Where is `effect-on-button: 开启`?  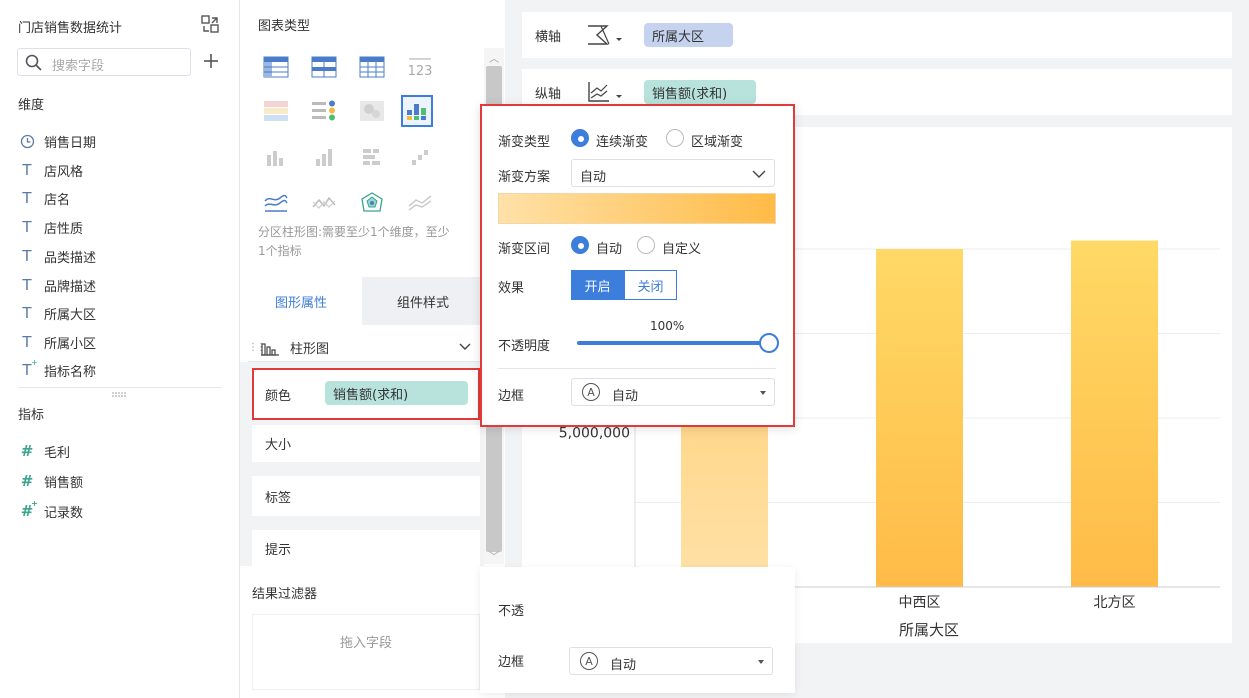 effect-on-button: 开启 is located at coordinates (597, 285).